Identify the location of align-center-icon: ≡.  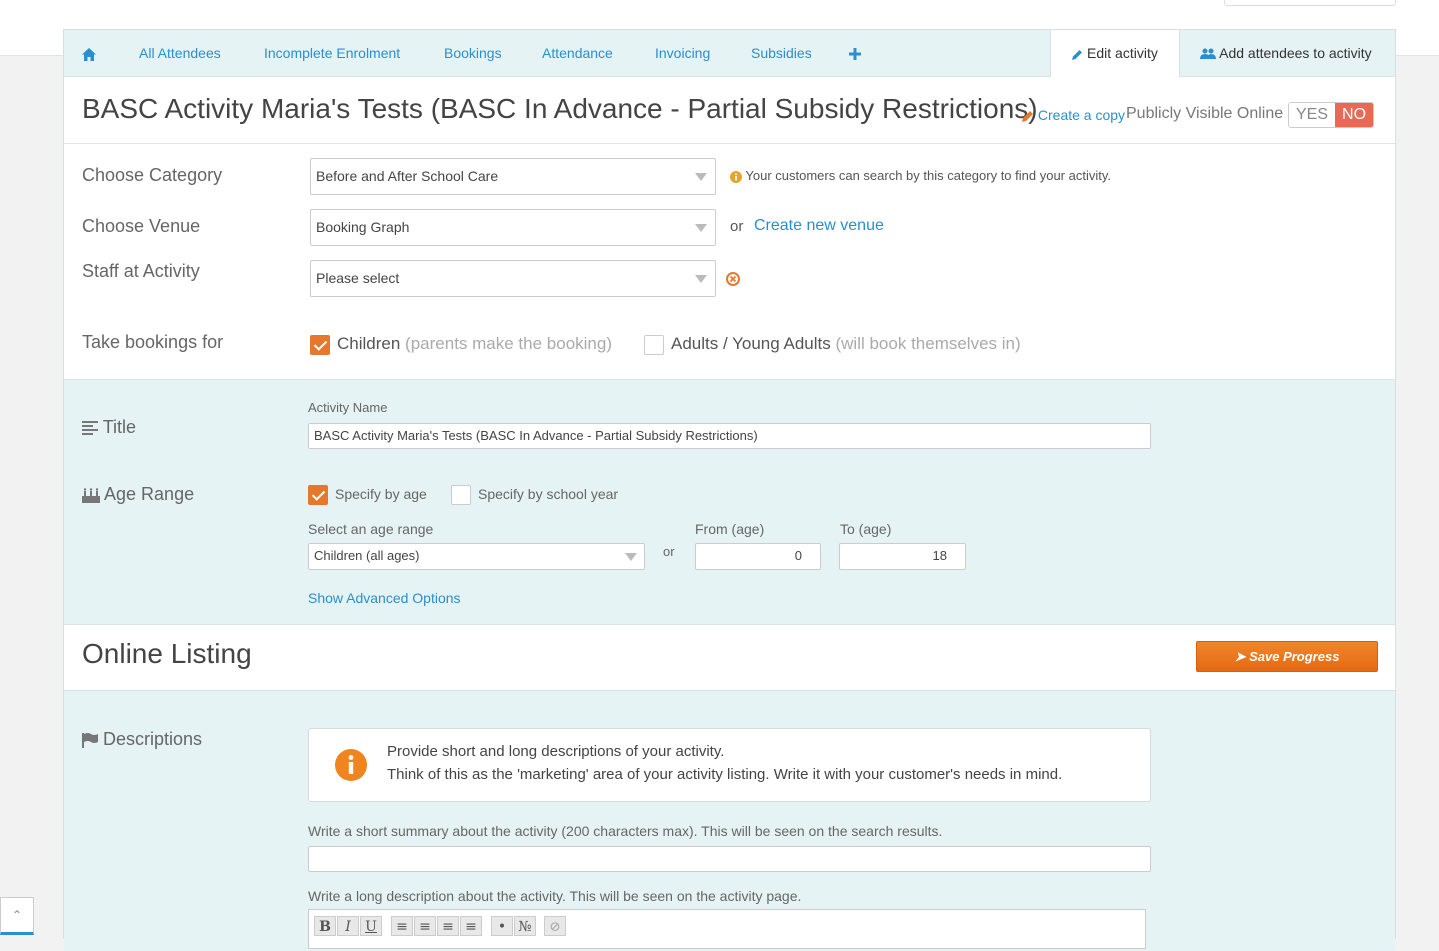
(425, 926).